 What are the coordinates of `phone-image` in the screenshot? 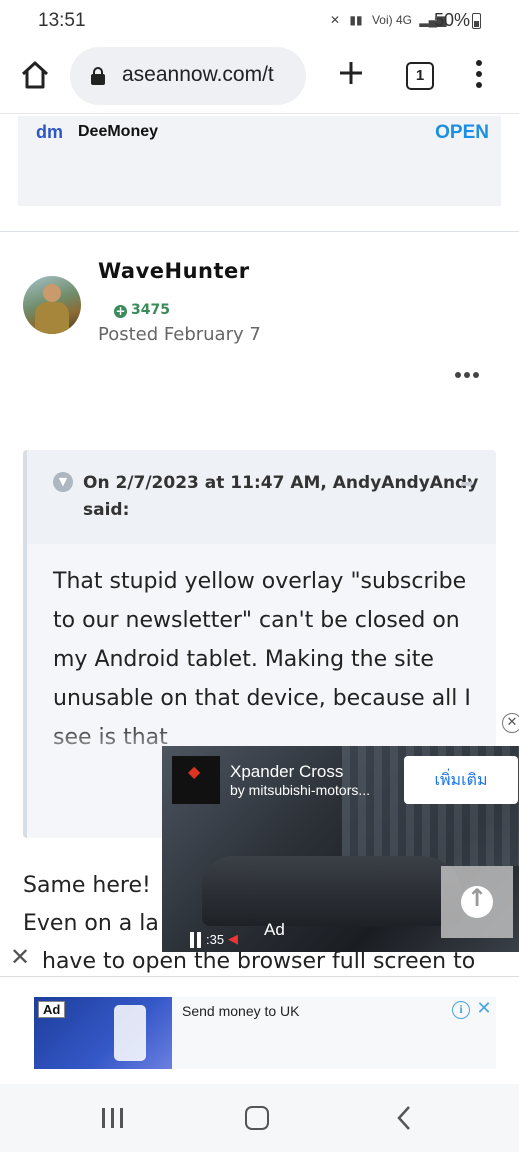 It's located at (130, 1033).